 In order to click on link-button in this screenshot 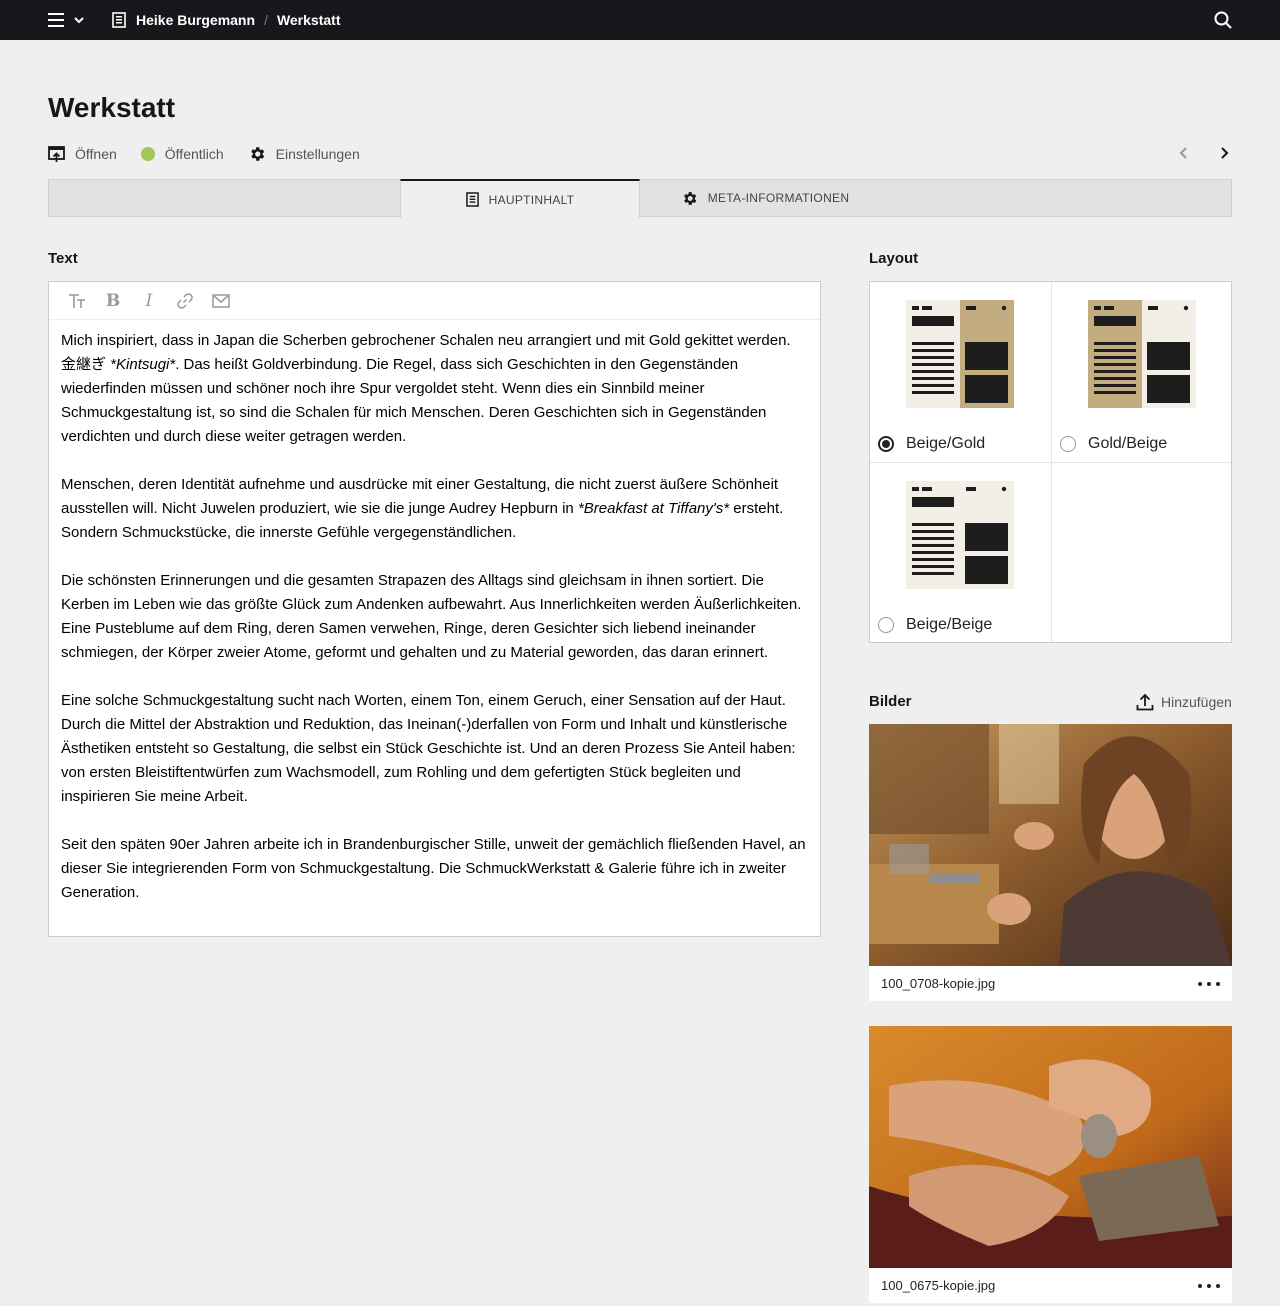, I will do `click(185, 301)`.